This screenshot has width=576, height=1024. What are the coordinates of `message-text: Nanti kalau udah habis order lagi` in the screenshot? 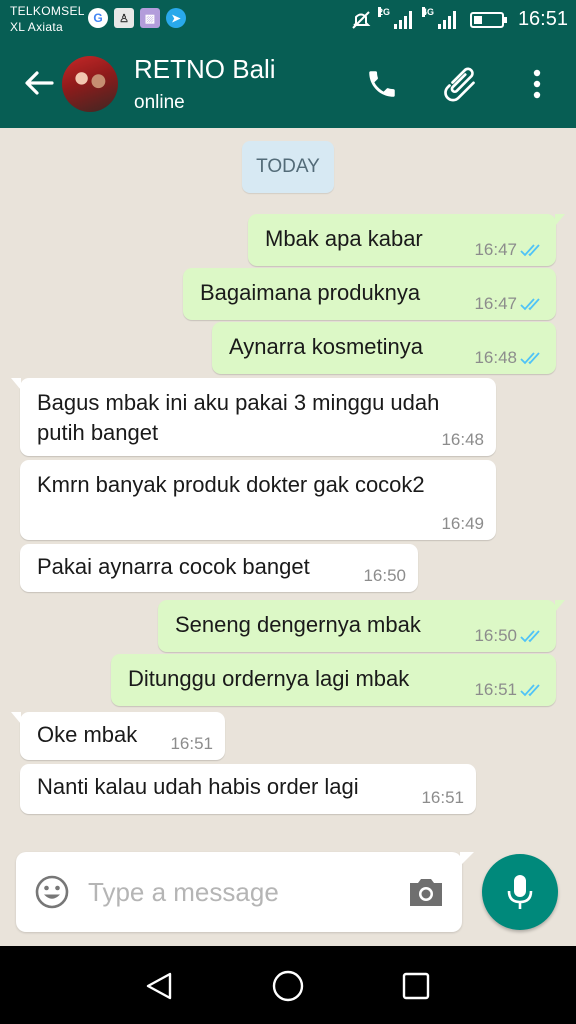 It's located at (198, 786).